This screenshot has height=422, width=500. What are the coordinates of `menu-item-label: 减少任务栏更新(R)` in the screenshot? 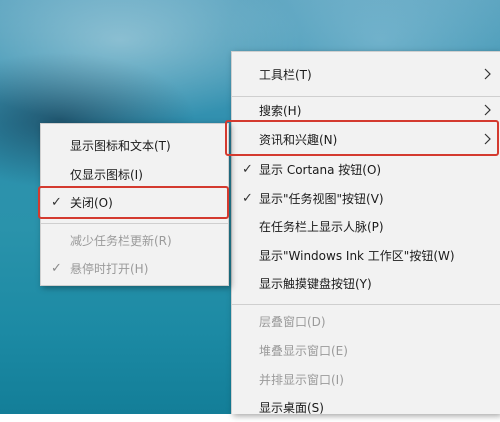 It's located at (121, 240).